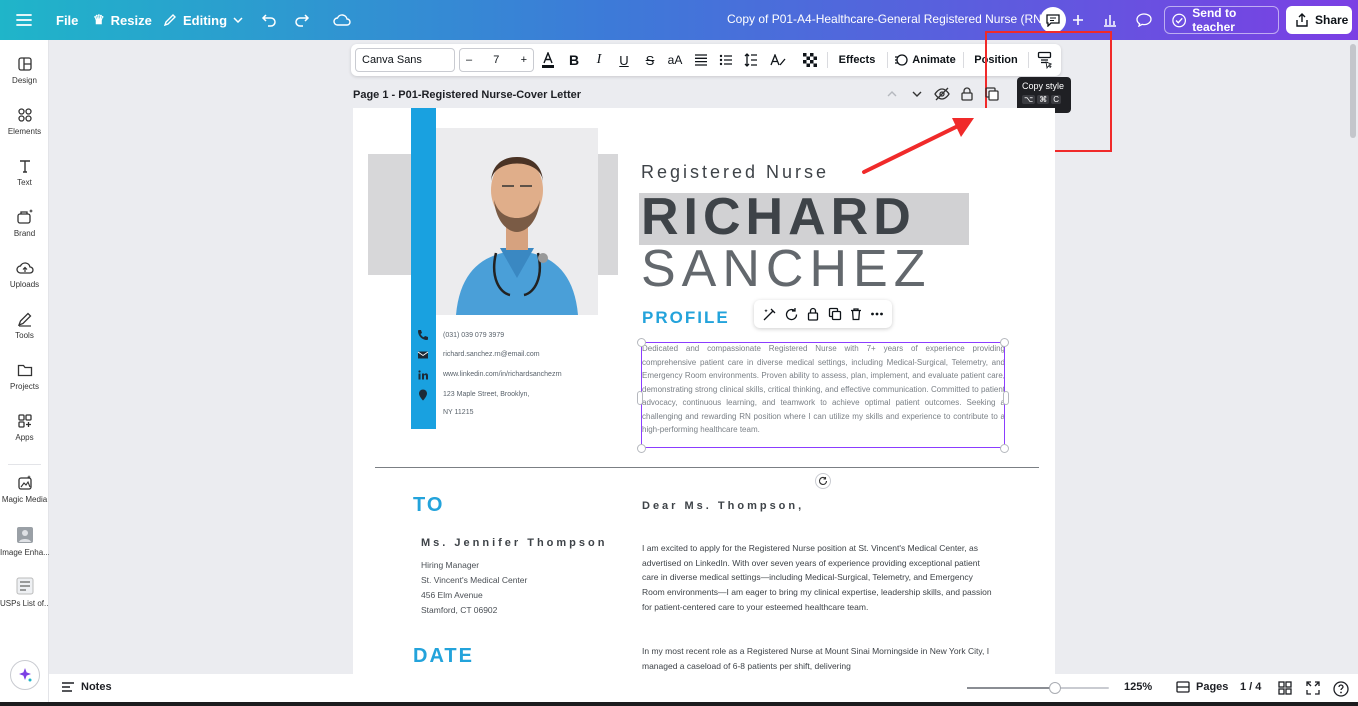  What do you see at coordinates (1313, 688) in the screenshot?
I see `fullscreen-icon` at bounding box center [1313, 688].